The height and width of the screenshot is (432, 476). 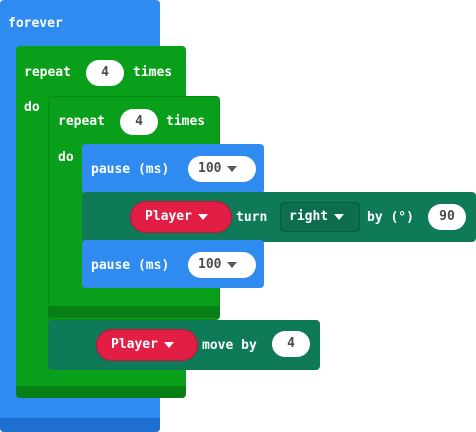 I want to click on turn-degrees-input: 90, so click(x=447, y=217).